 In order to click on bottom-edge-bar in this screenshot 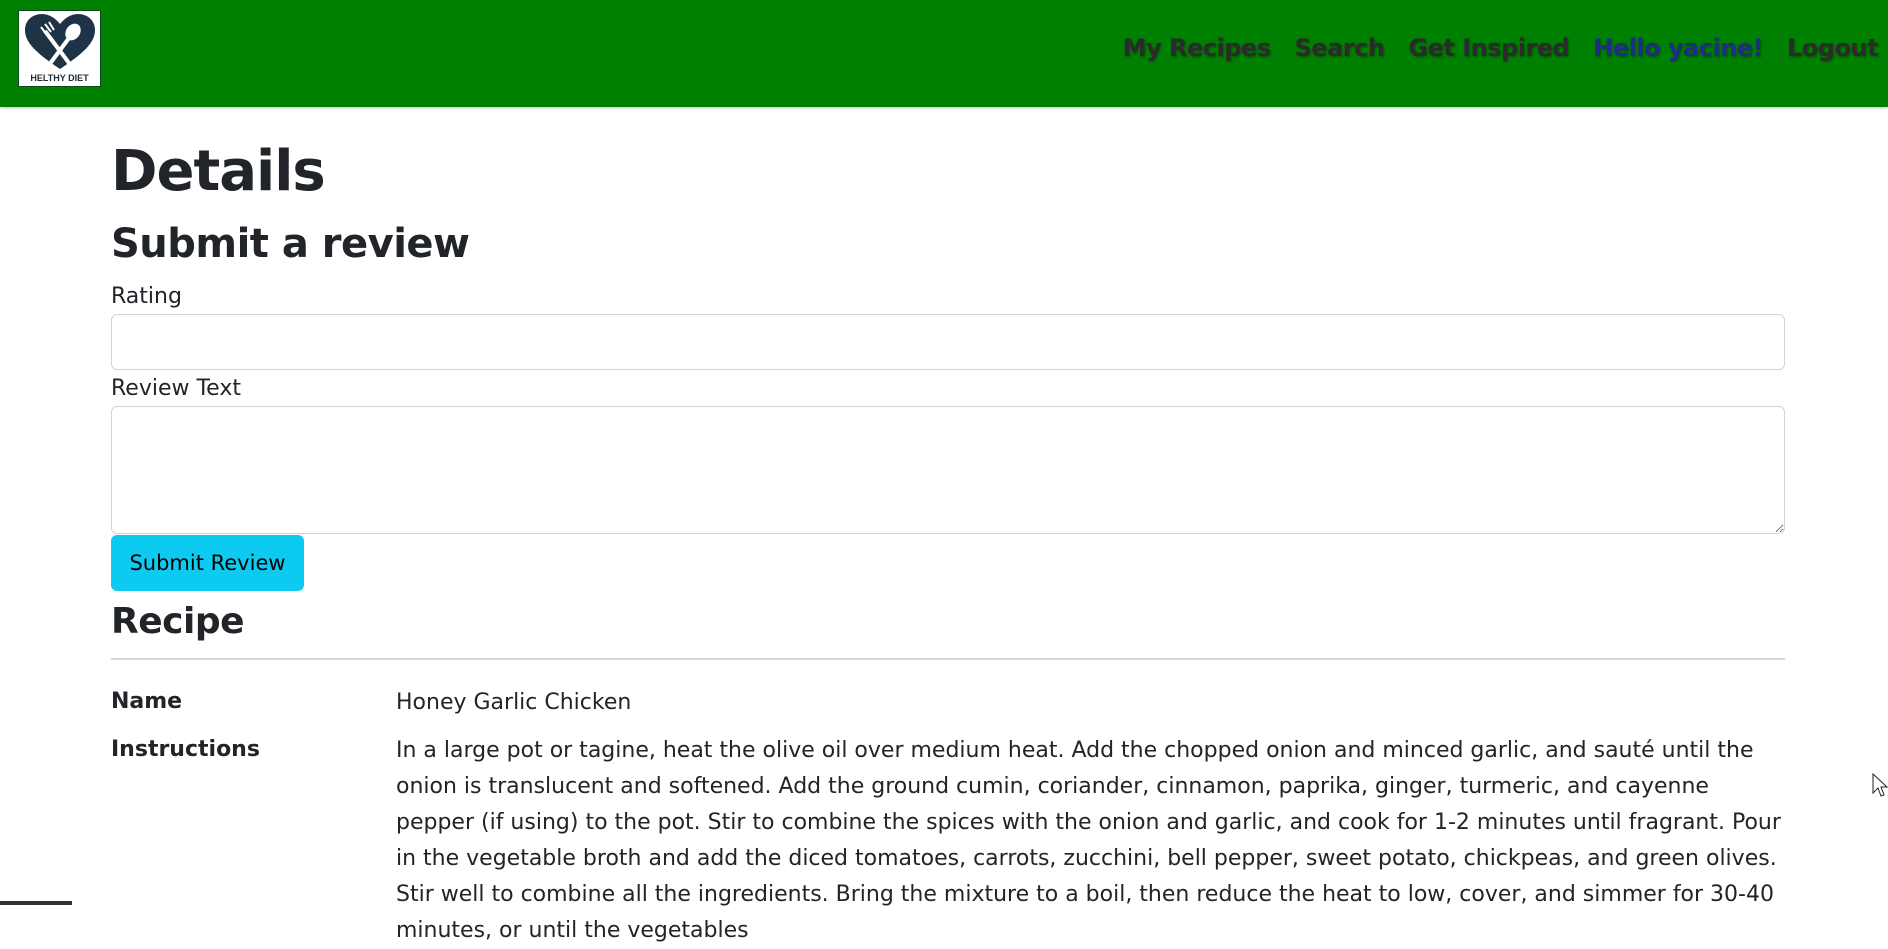, I will do `click(36, 903)`.